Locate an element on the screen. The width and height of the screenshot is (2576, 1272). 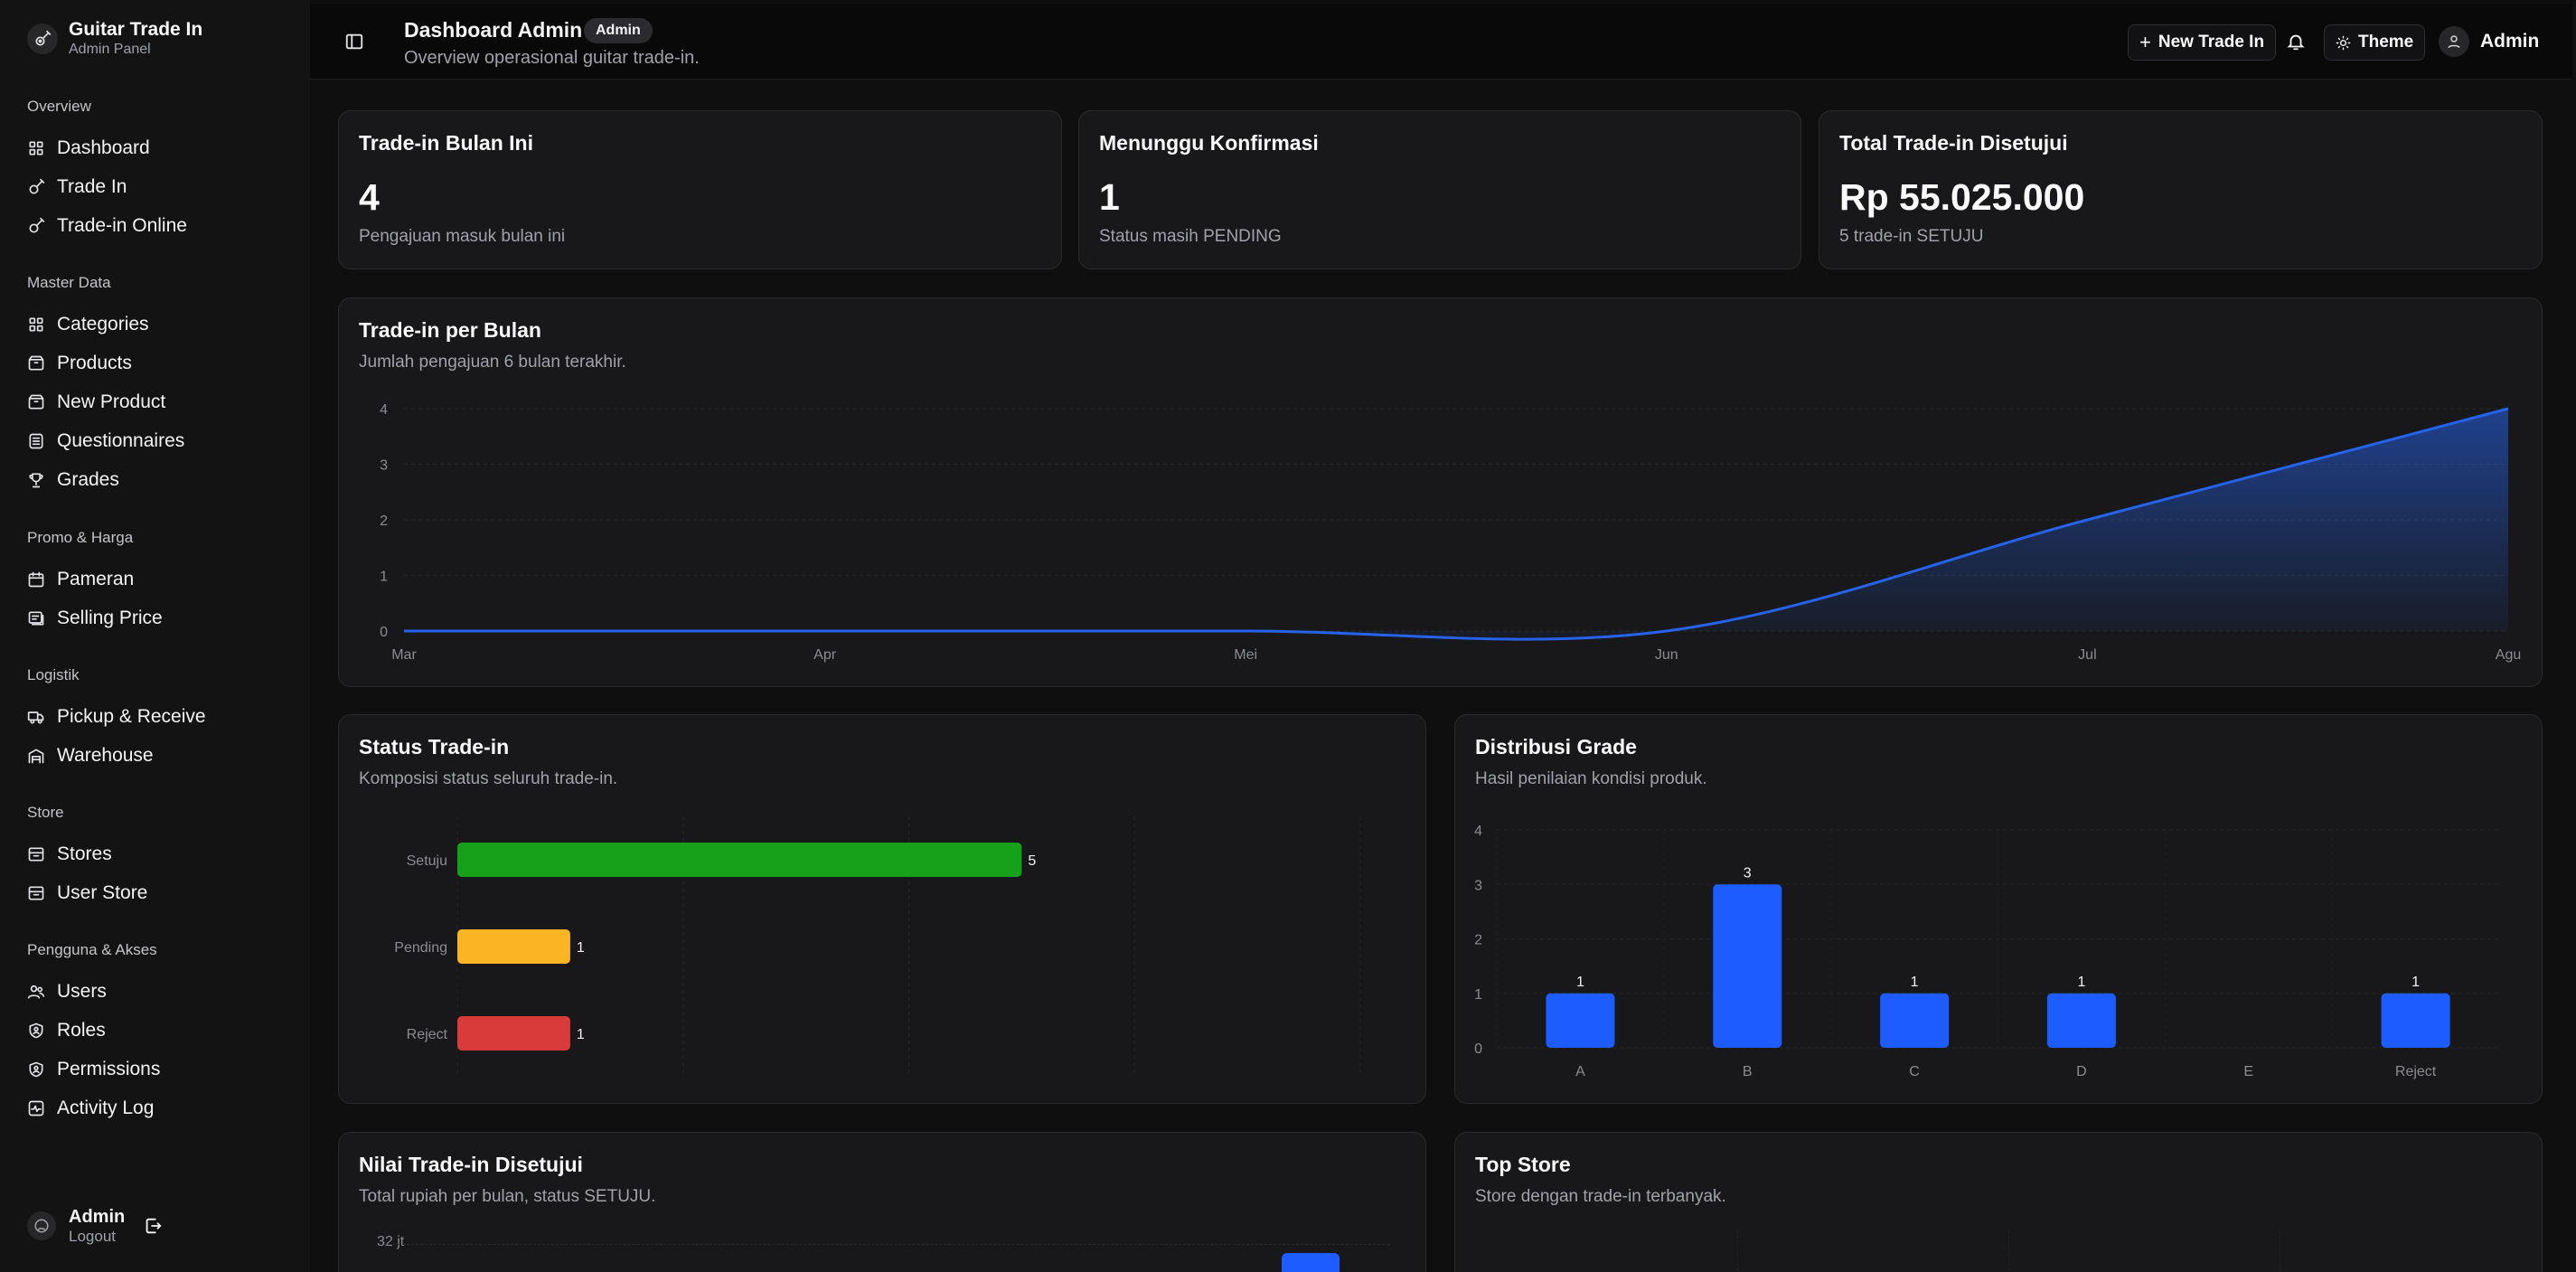
nav-group-label: Promo & Harga is located at coordinates (80, 537).